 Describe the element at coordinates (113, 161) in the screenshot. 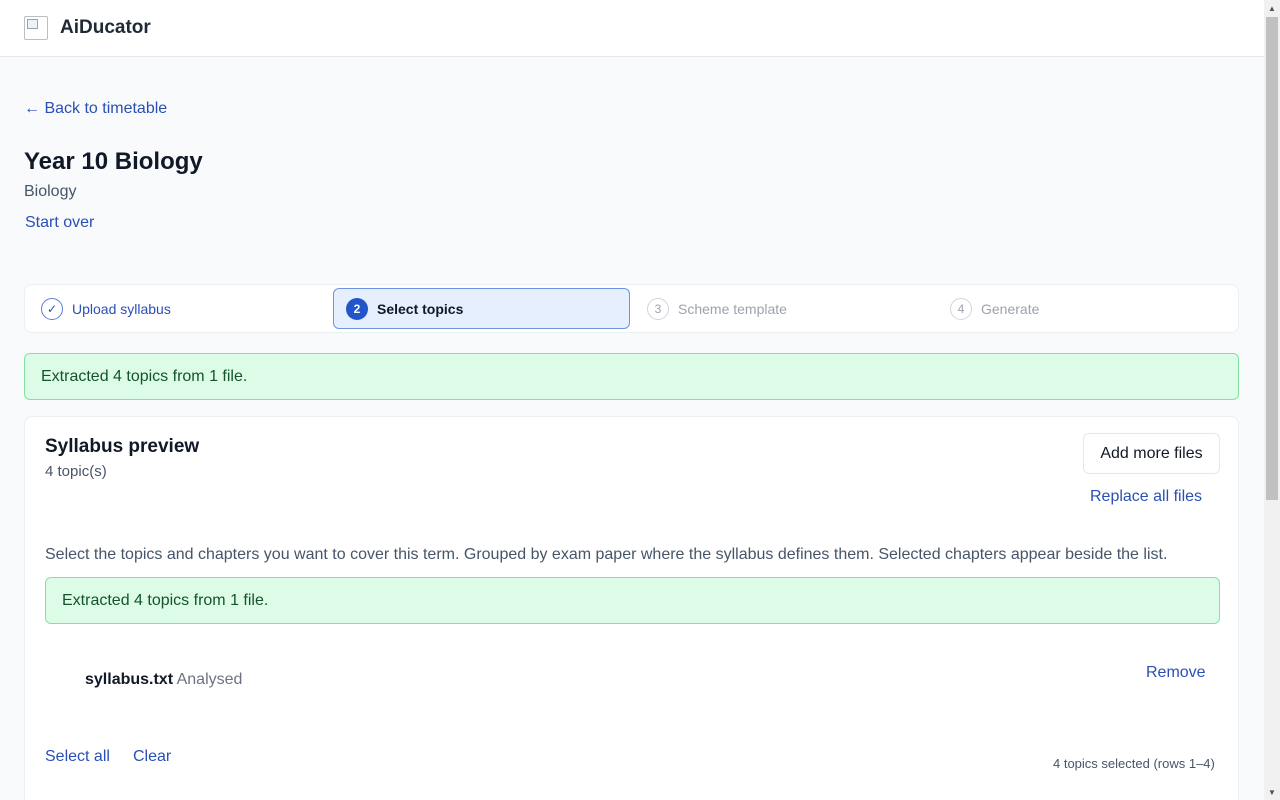

I see `page-title: Year 10 Biology` at that location.